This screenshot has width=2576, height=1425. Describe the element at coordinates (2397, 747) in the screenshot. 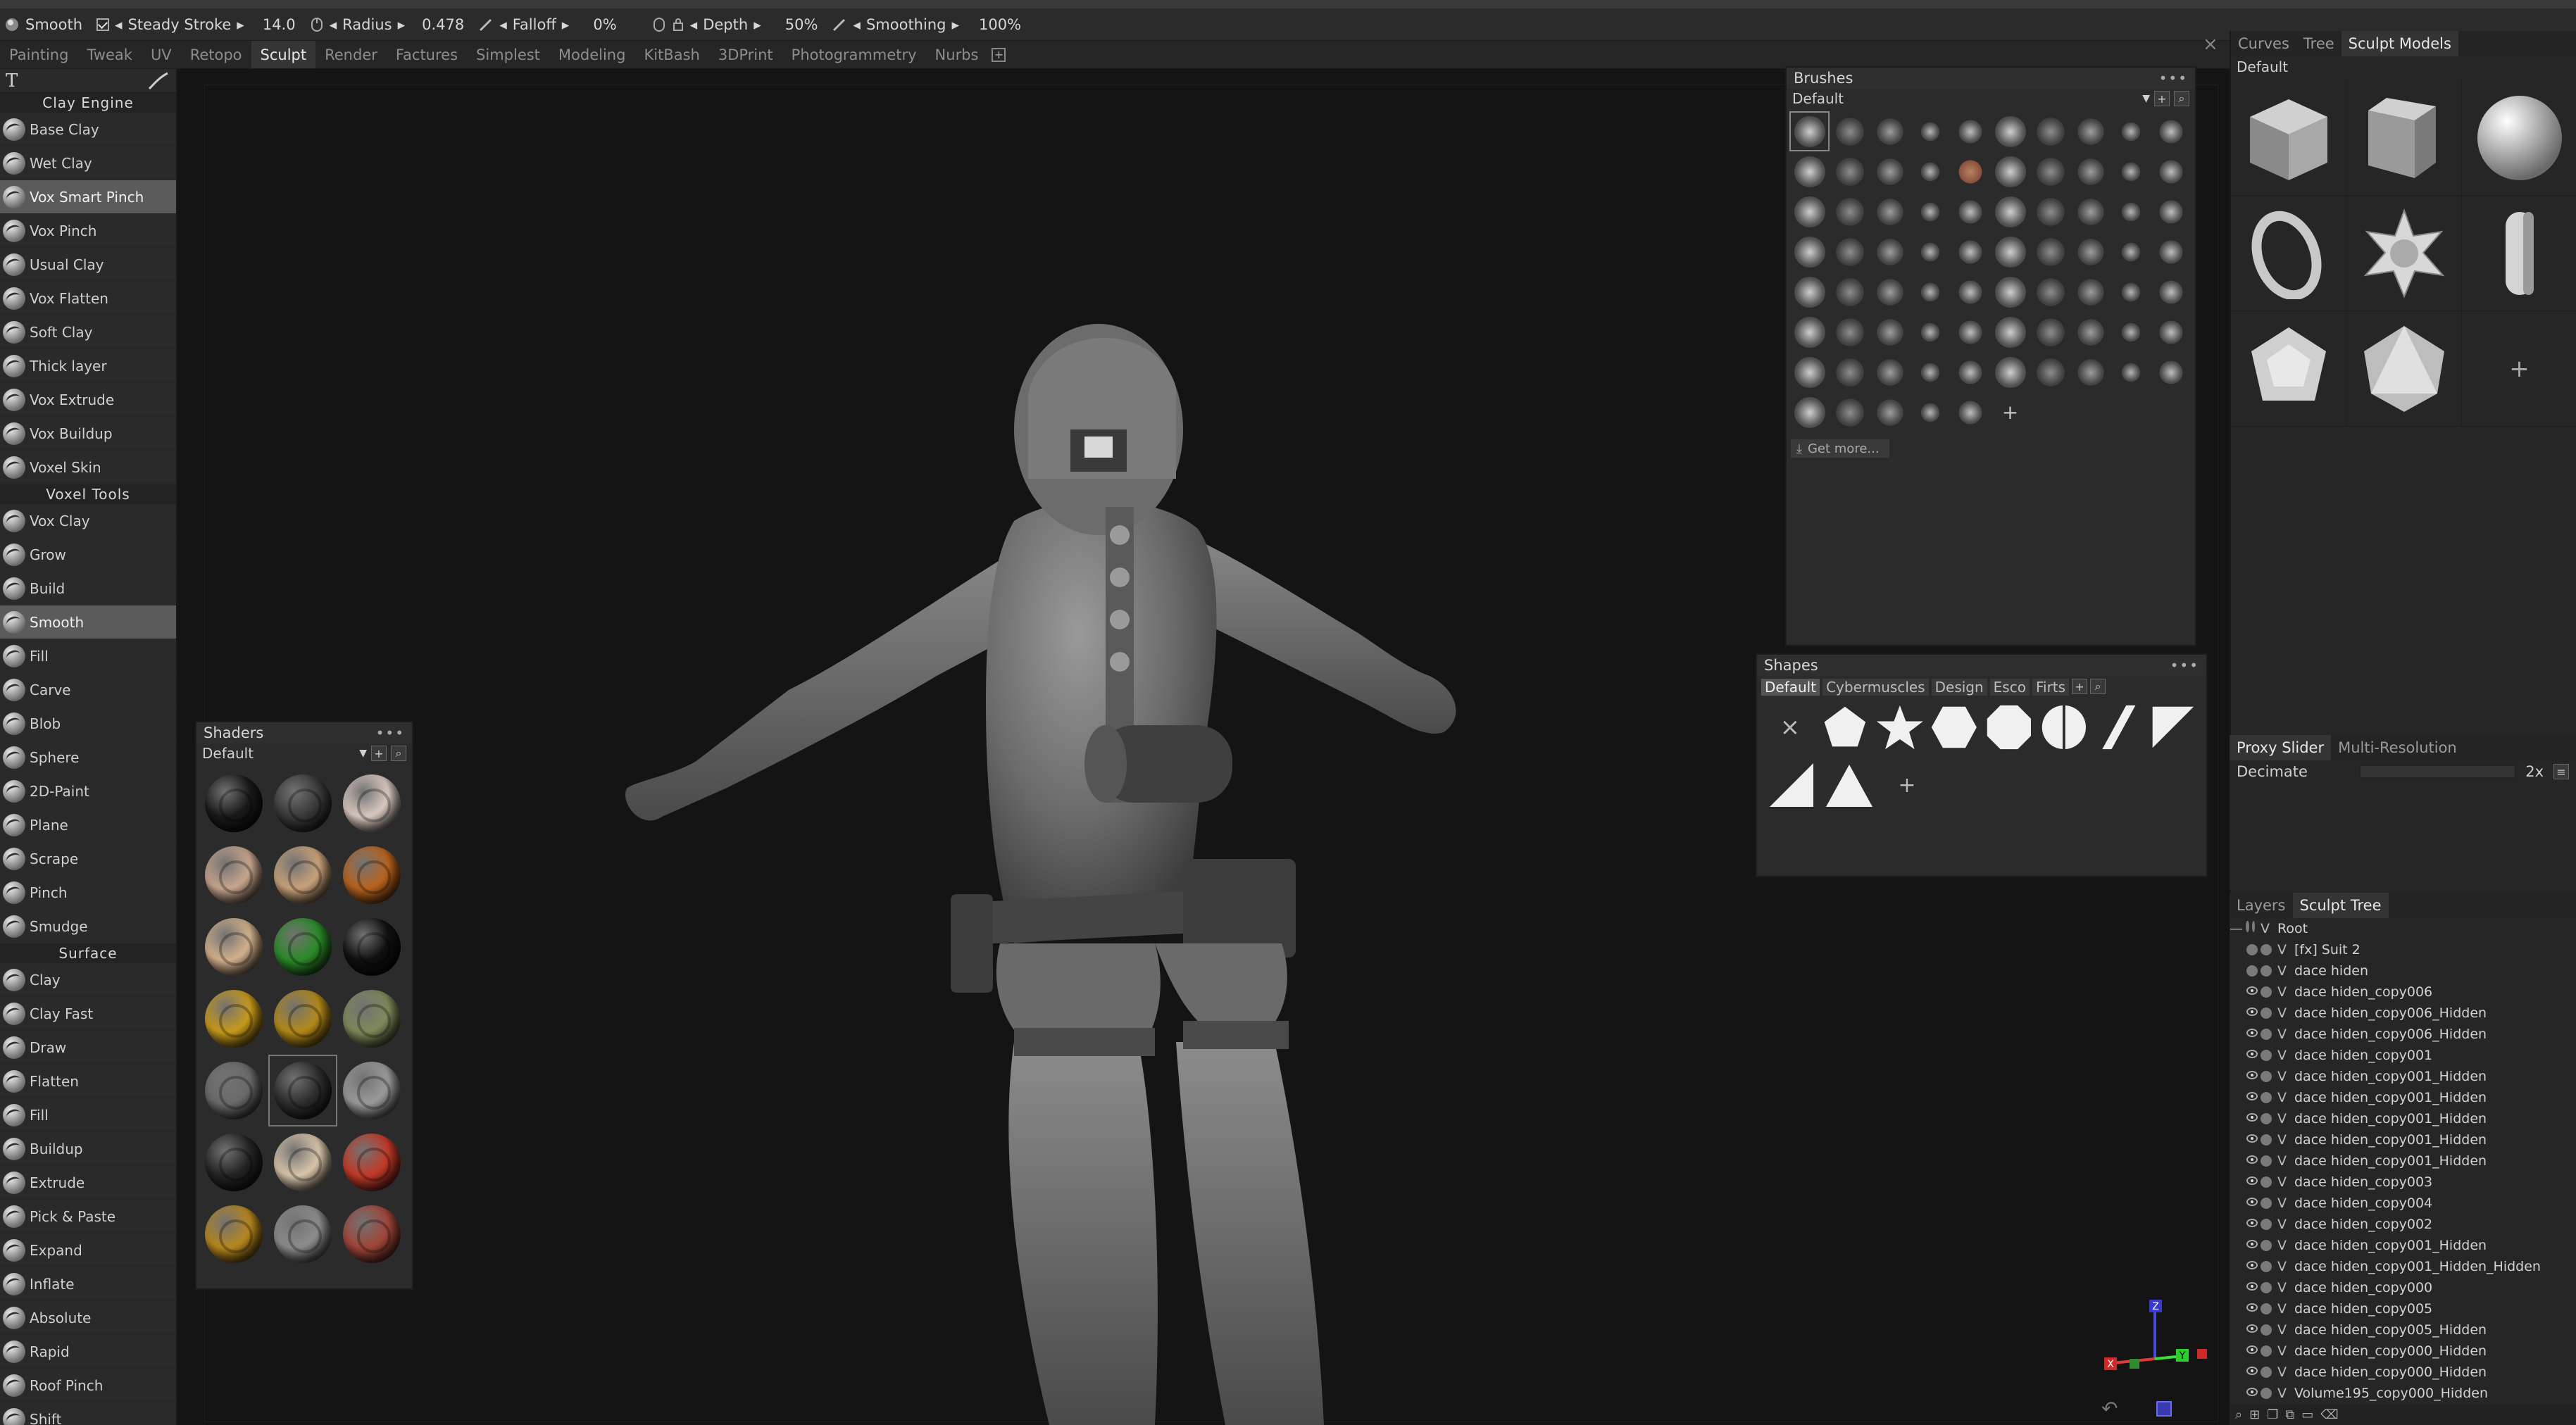

I see `tab-multi-resolution: Multi-Resolution` at that location.